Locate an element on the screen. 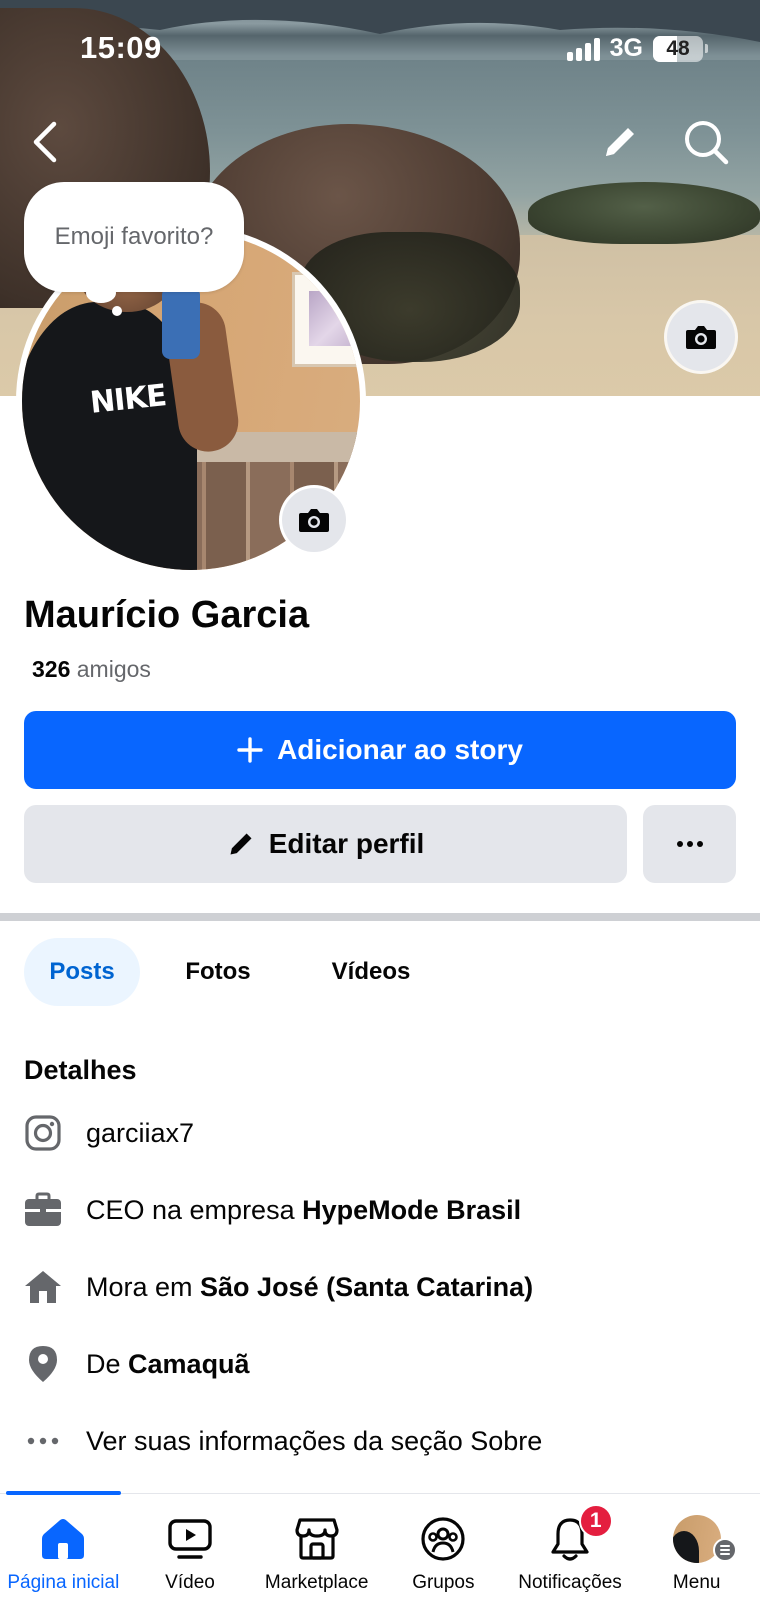 Image resolution: width=760 pixels, height=1600 pixels. nav-menu: Menu is located at coordinates (696, 1547).